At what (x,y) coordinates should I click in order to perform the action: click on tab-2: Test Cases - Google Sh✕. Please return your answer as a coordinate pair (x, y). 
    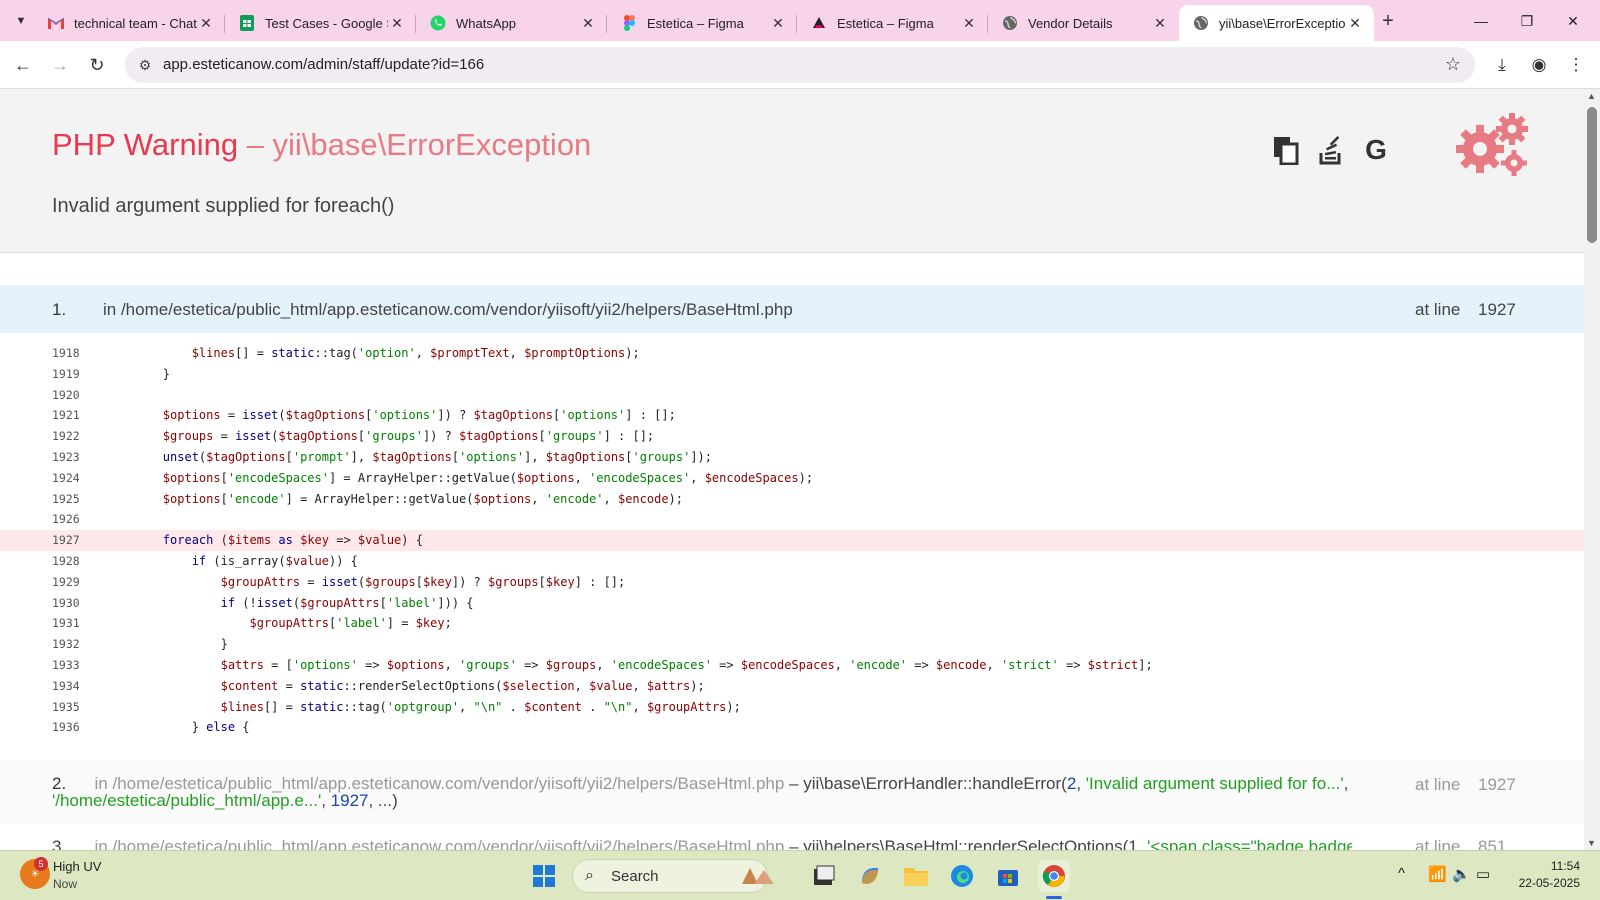
    Looking at the image, I should click on (320, 23).